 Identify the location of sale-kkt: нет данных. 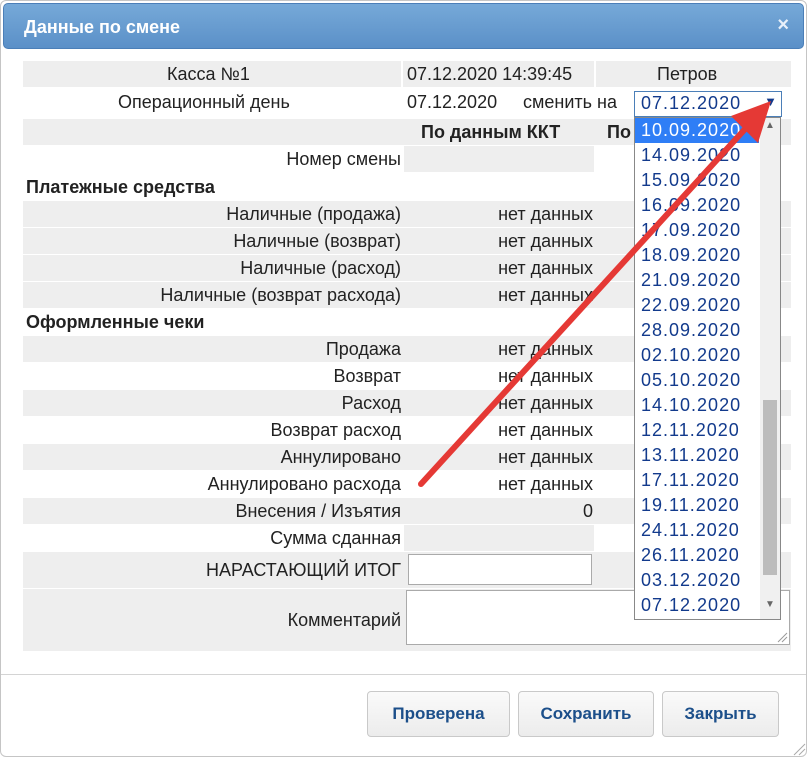
(545, 349).